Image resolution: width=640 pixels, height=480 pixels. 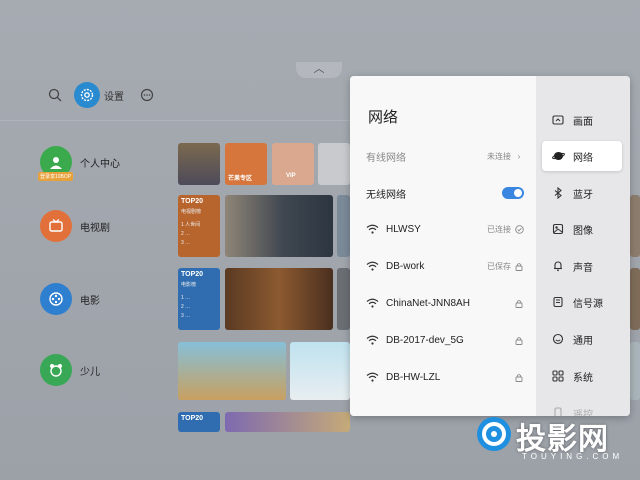 What do you see at coordinates (558, 193) in the screenshot?
I see `bluetooth-icon` at bounding box center [558, 193].